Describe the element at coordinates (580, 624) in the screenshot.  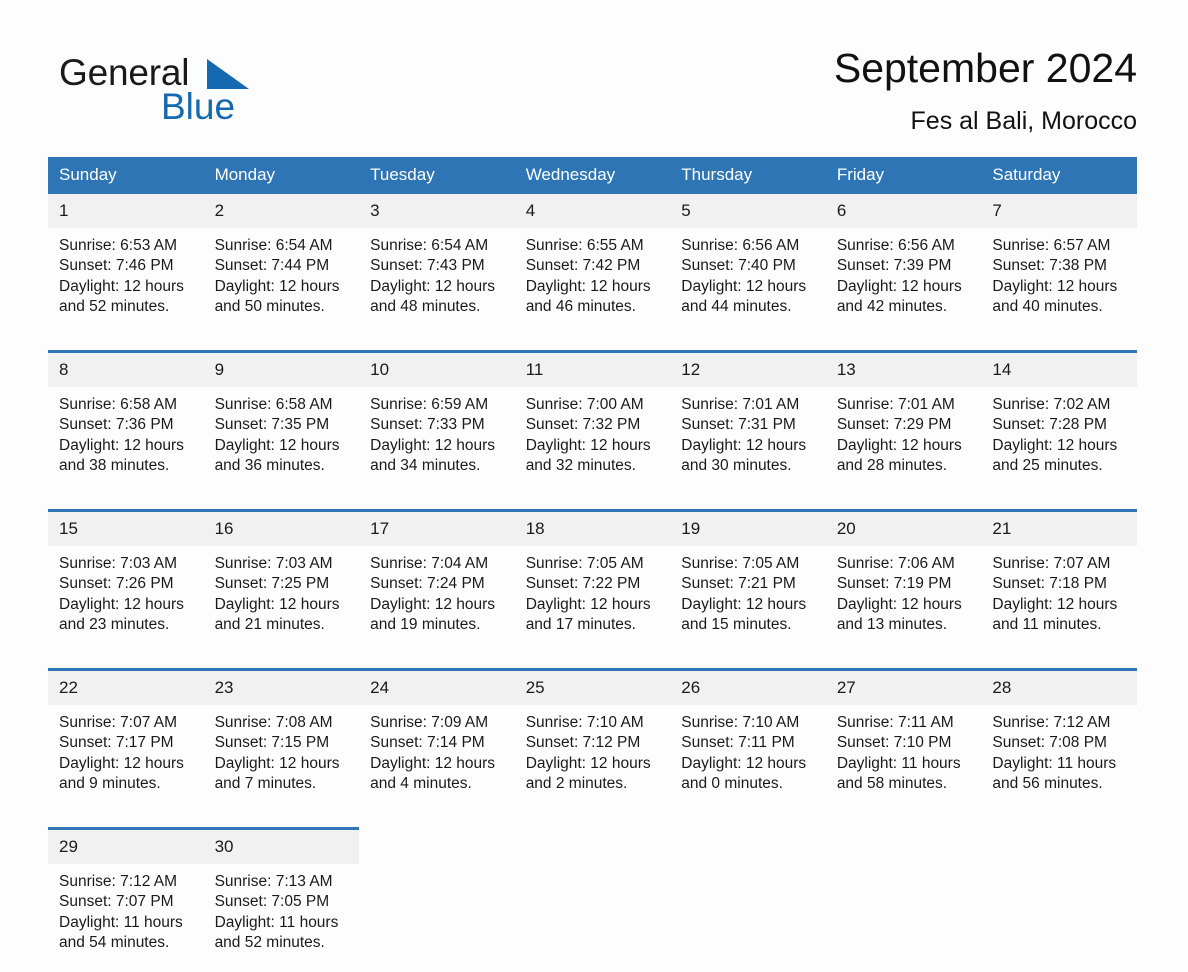
I see `daylight-duration-line2: and 17 minutes.` at that location.